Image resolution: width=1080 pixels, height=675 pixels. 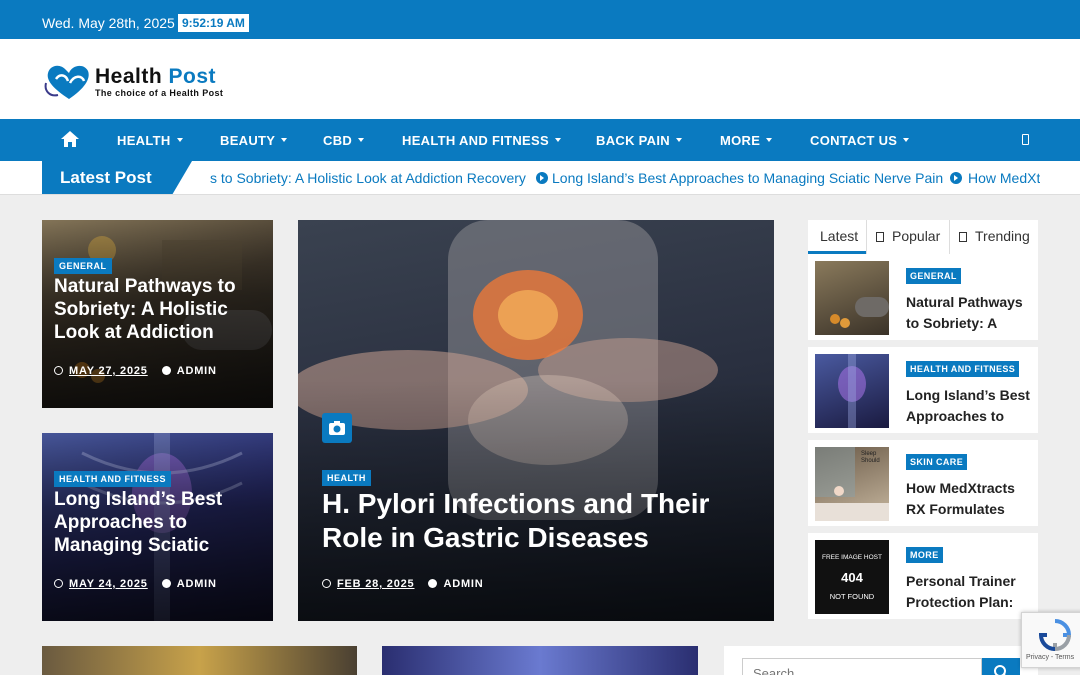 I want to click on current-date: Wed. May 28th, 2025, so click(x=108, y=23).